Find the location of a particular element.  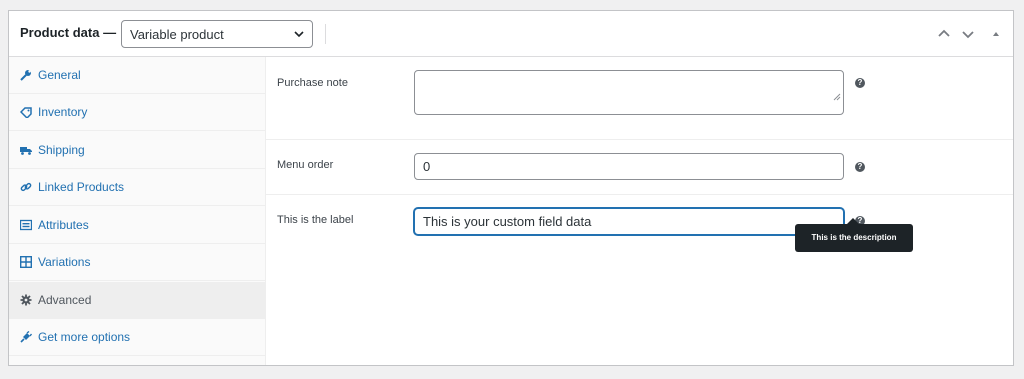

help-tooltip: This is the description is located at coordinates (854, 235).